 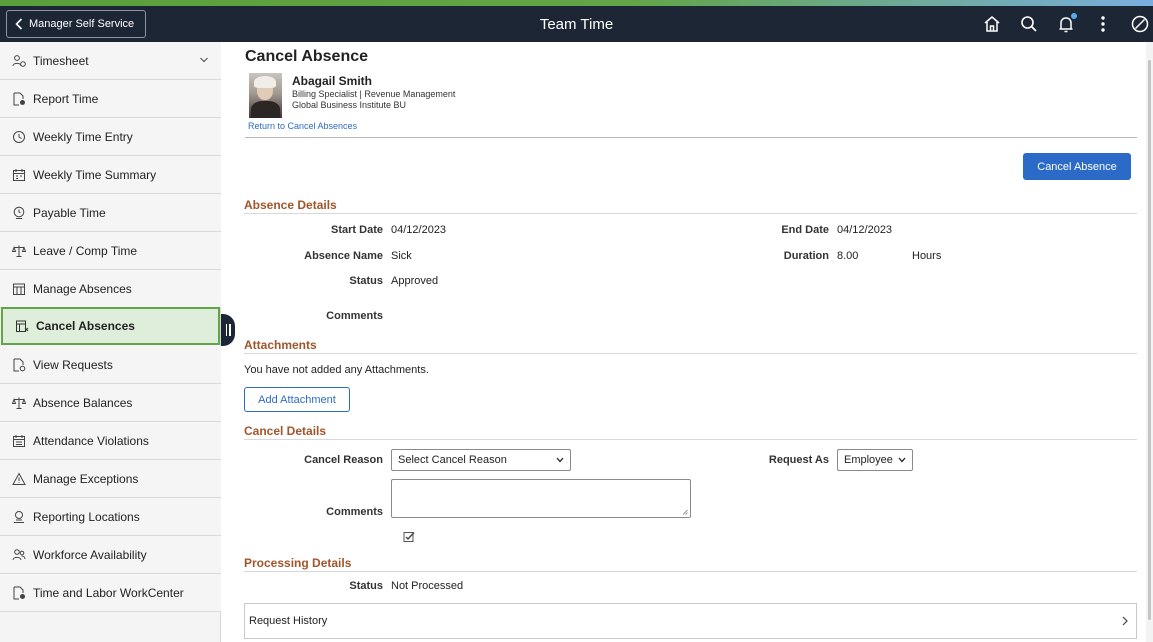 I want to click on back-button: Manager Self Service, so click(x=76, y=24).